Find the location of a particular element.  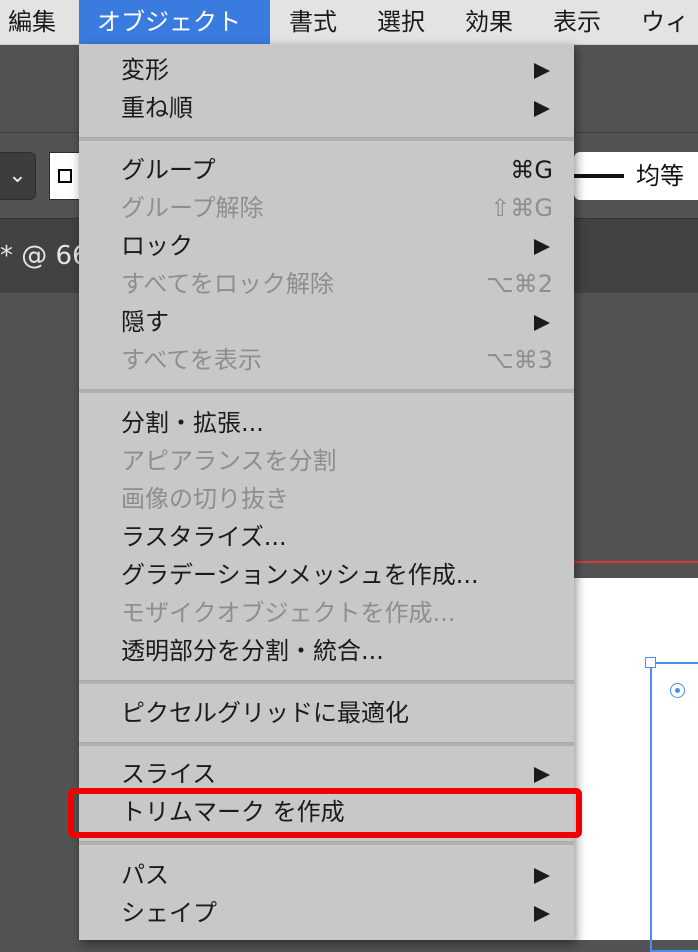

menu-item-label: ピクセルグリッドに最適化 is located at coordinates (265, 713).